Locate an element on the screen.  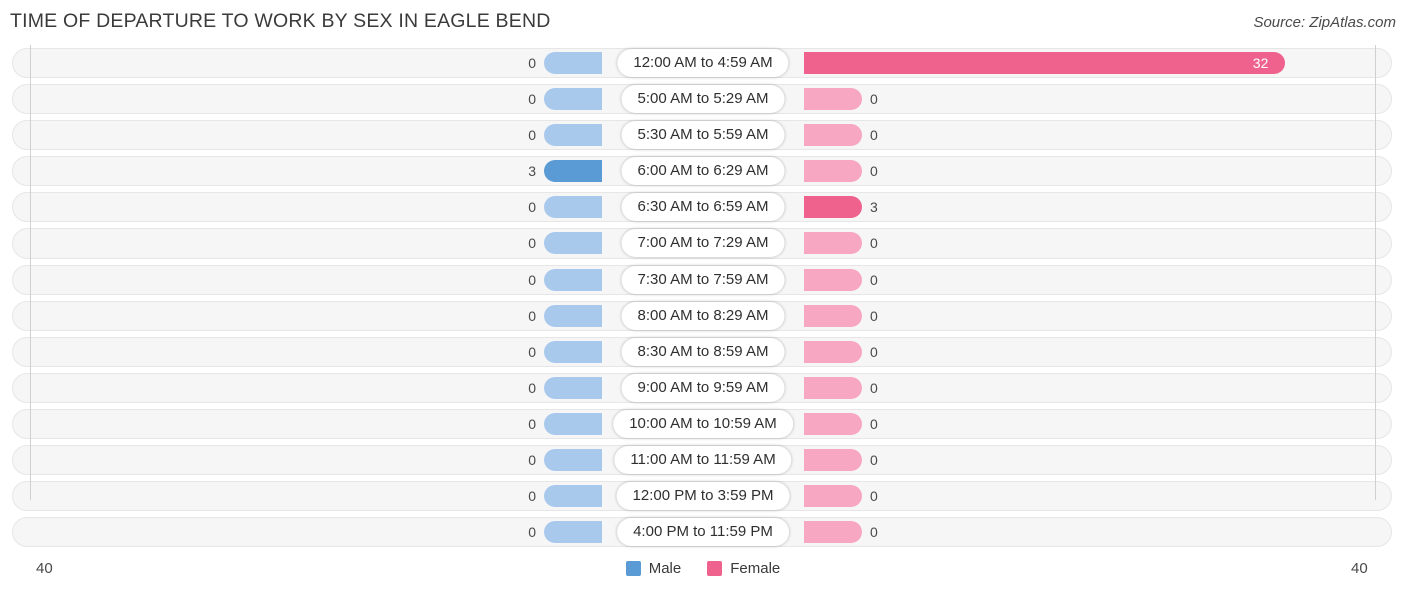
axis-gridline-left is located at coordinates (30, 272).